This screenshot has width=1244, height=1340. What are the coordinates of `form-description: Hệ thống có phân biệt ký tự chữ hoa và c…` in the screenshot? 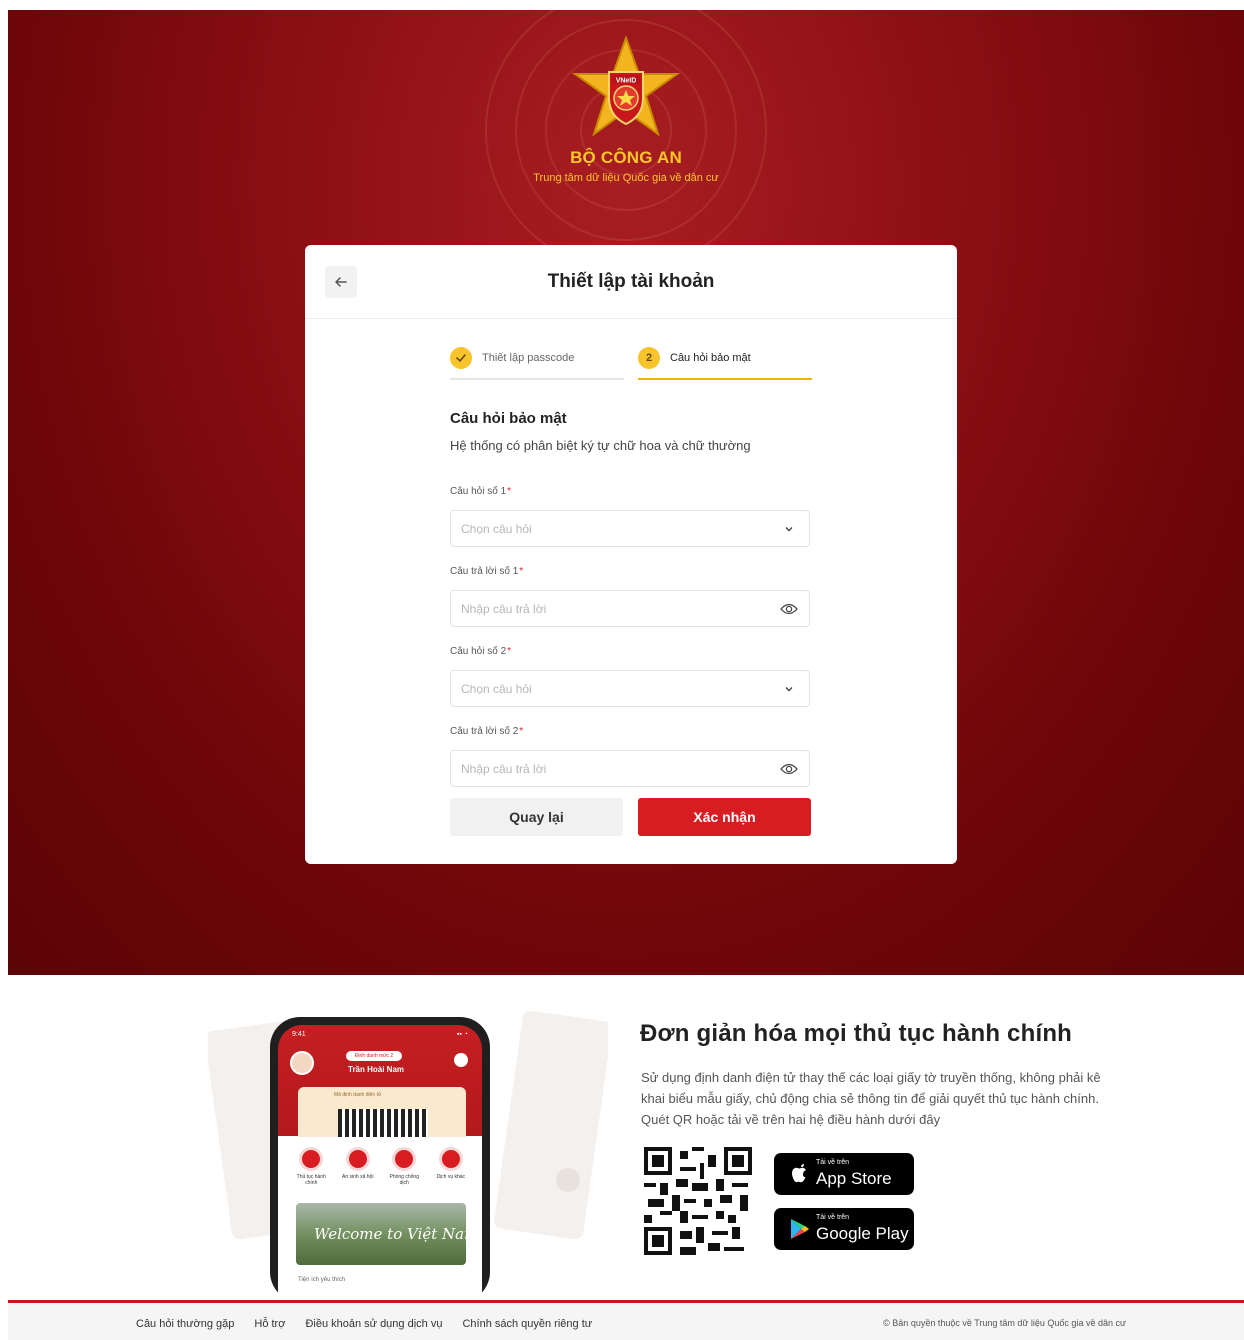 It's located at (600, 445).